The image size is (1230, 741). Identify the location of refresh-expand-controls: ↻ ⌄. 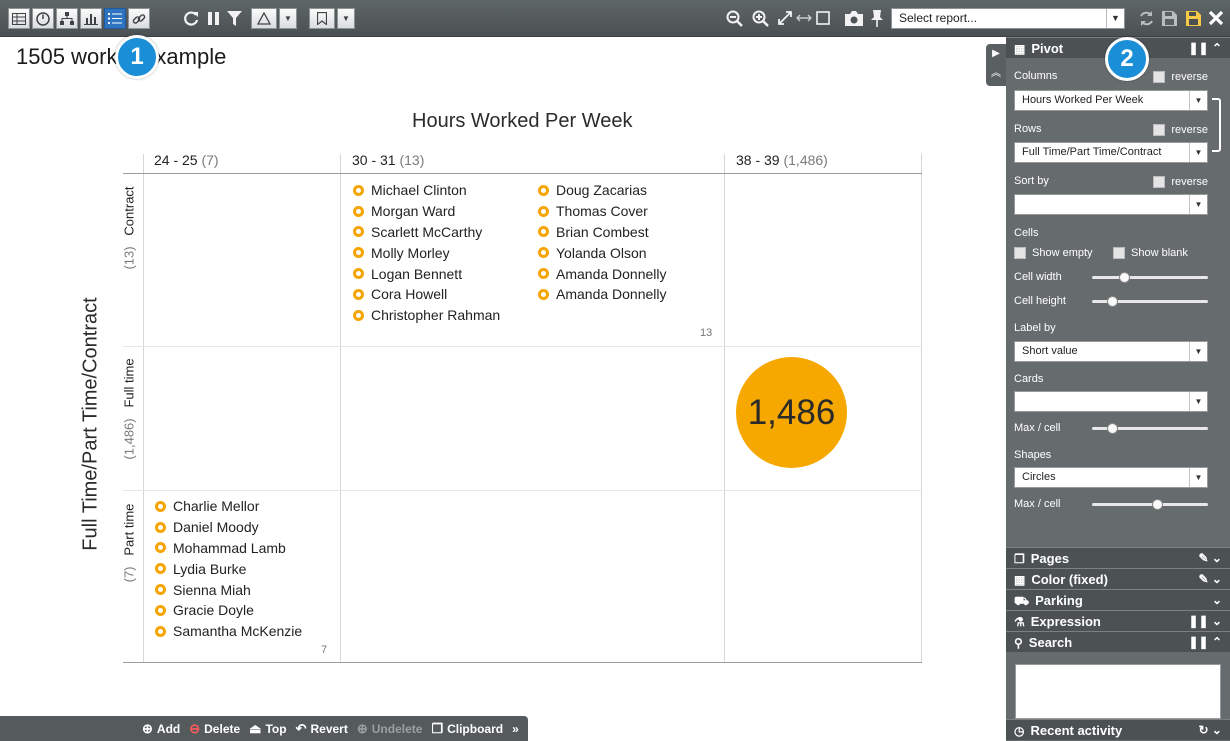
(1210, 730).